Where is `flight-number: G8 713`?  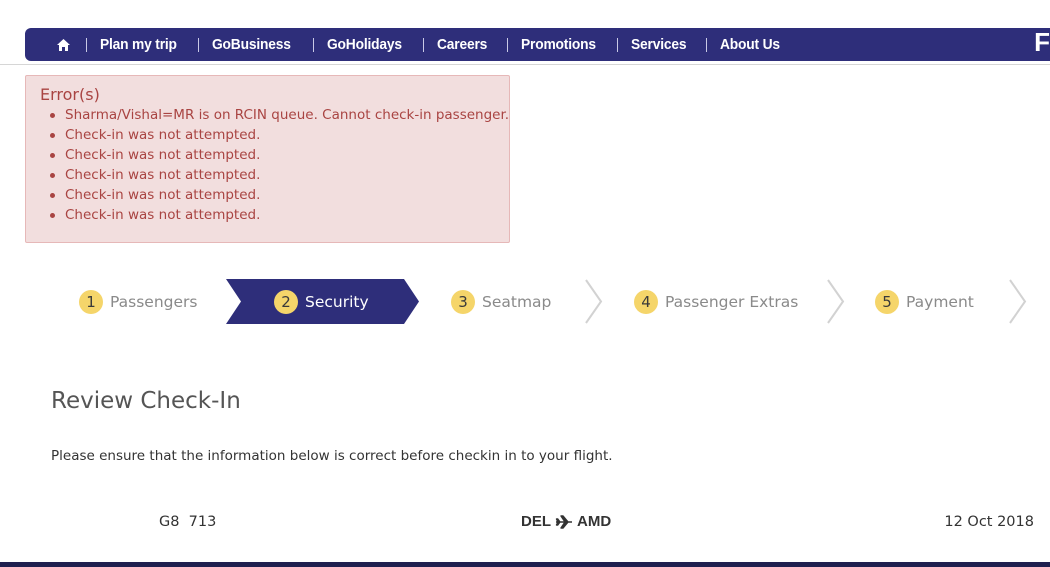 flight-number: G8 713 is located at coordinates (188, 522).